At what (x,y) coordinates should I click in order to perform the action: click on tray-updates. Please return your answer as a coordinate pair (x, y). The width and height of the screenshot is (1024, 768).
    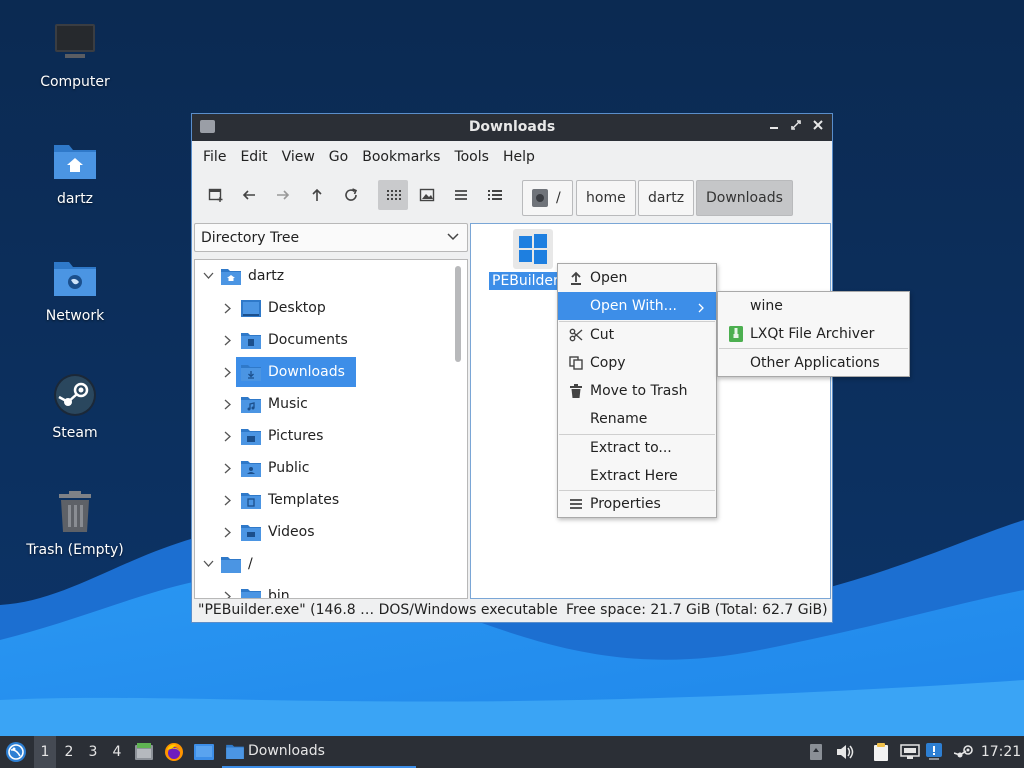
    Looking at the image, I should click on (816, 752).